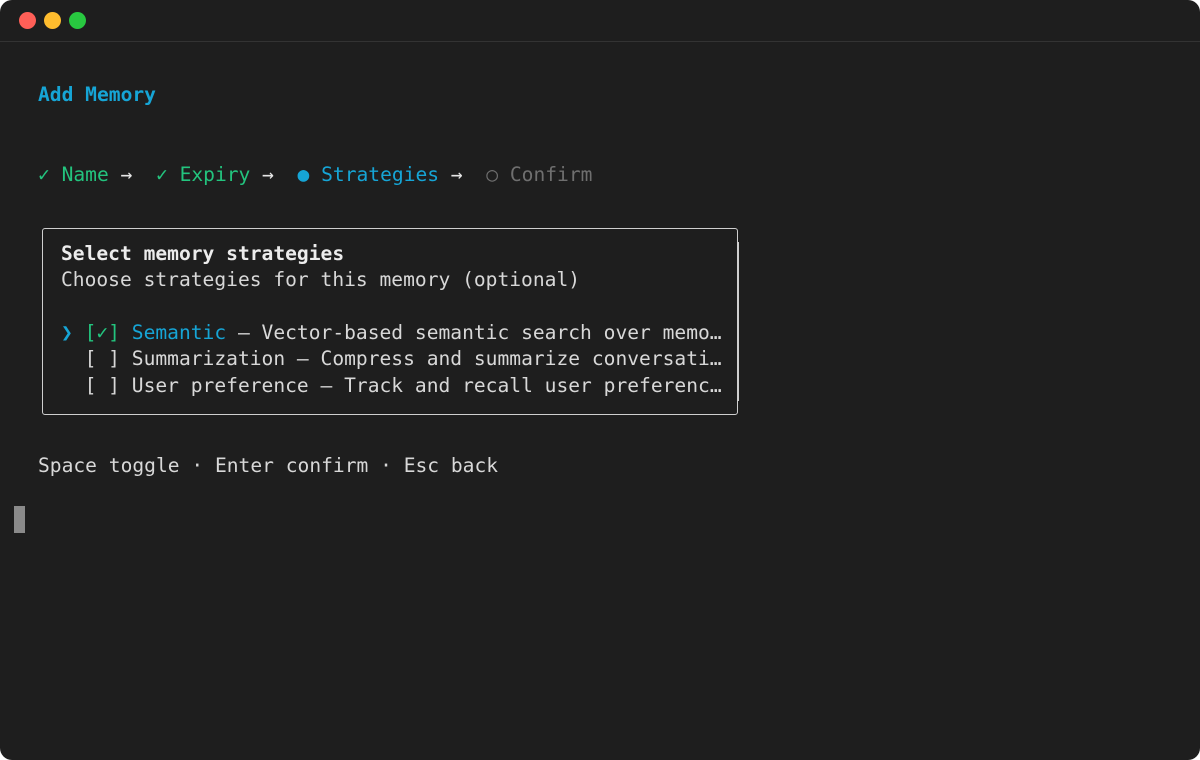  I want to click on option-name: Semantic, so click(179, 332).